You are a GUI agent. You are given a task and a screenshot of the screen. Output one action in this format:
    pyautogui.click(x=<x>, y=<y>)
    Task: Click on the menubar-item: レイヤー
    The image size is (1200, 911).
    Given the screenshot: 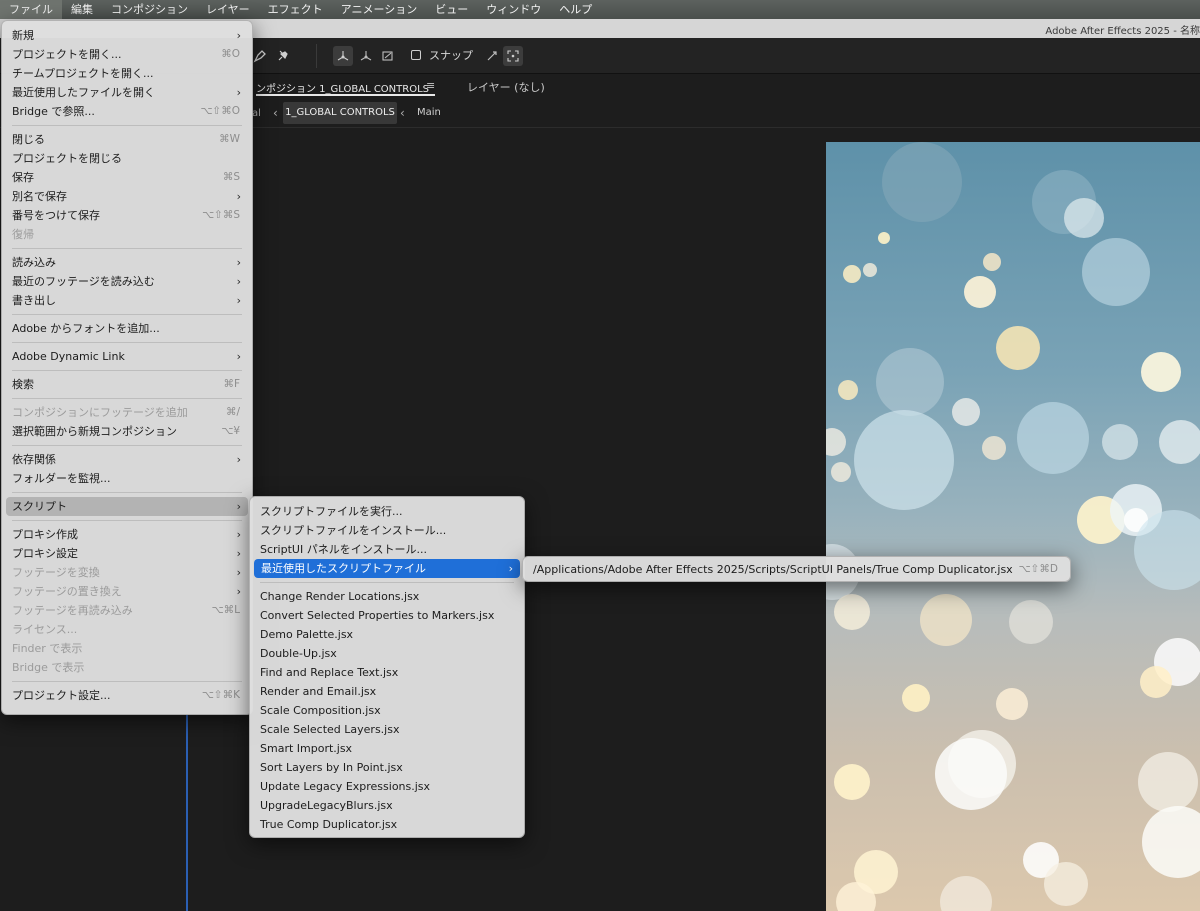 What is the action you would take?
    pyautogui.click(x=228, y=9)
    